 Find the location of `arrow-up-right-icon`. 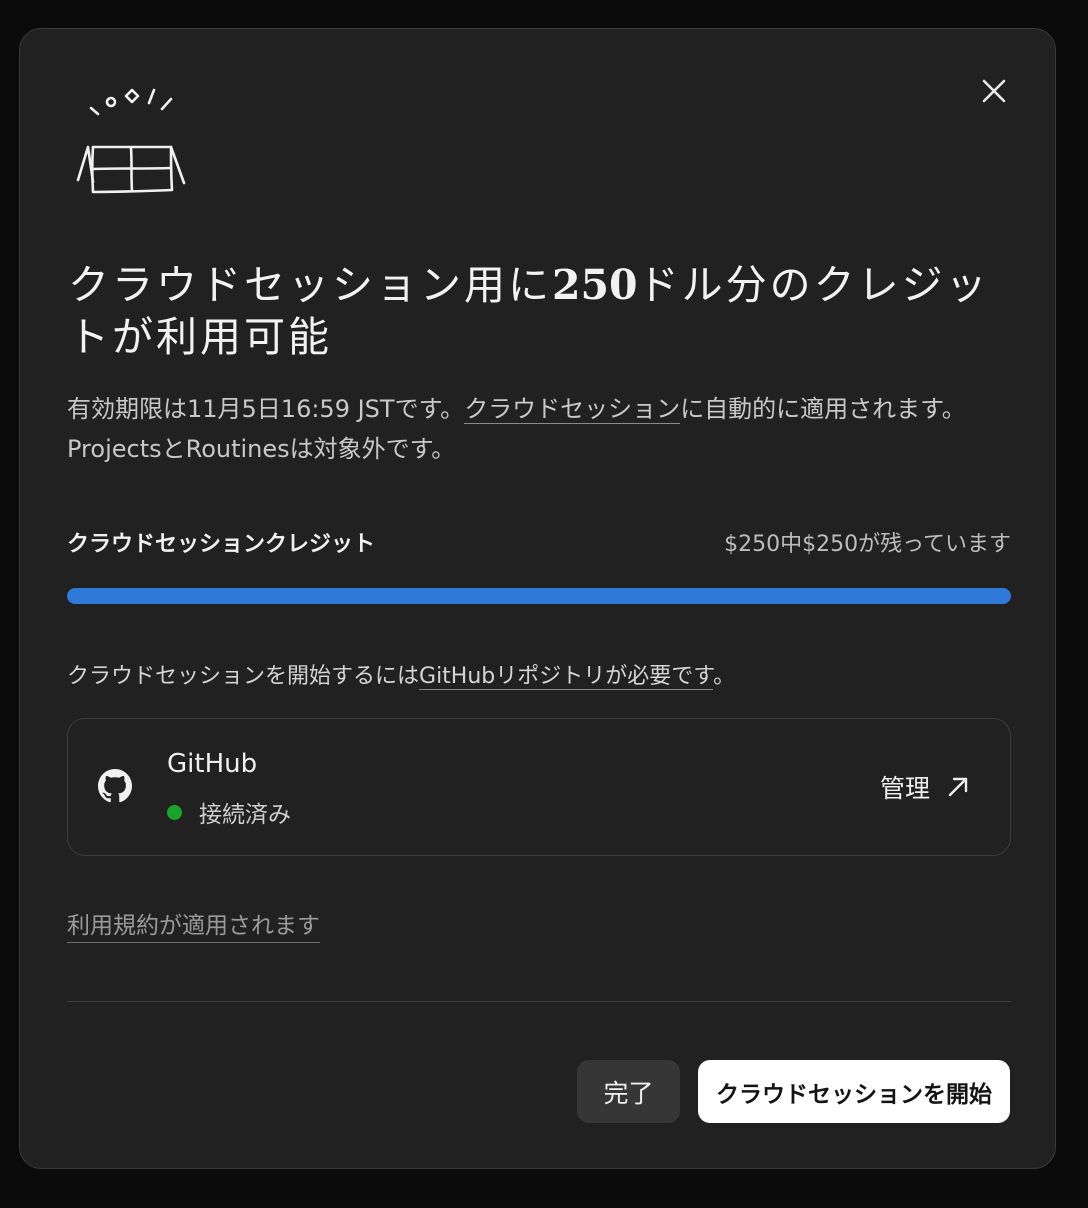

arrow-up-right-icon is located at coordinates (958, 787).